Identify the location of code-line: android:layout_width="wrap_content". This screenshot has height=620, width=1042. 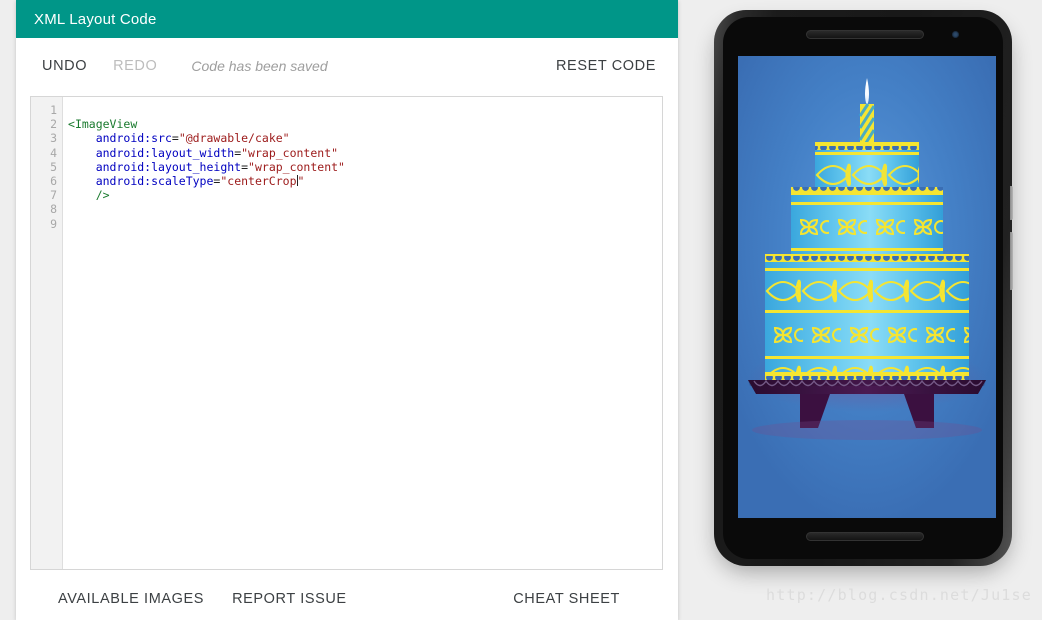
(365, 153).